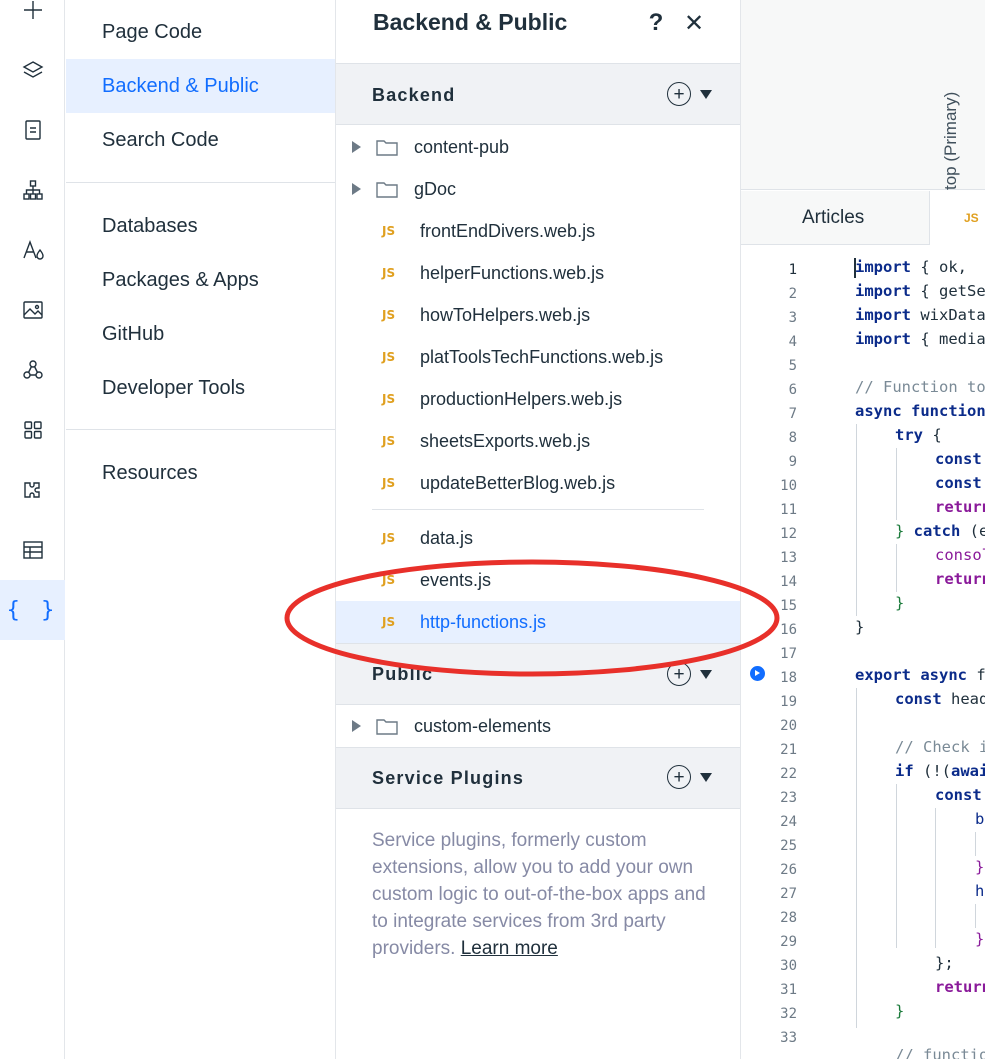 The width and height of the screenshot is (985, 1059). What do you see at coordinates (538, 622) in the screenshot?
I see `file-row-selected: JS http-functions.js` at bounding box center [538, 622].